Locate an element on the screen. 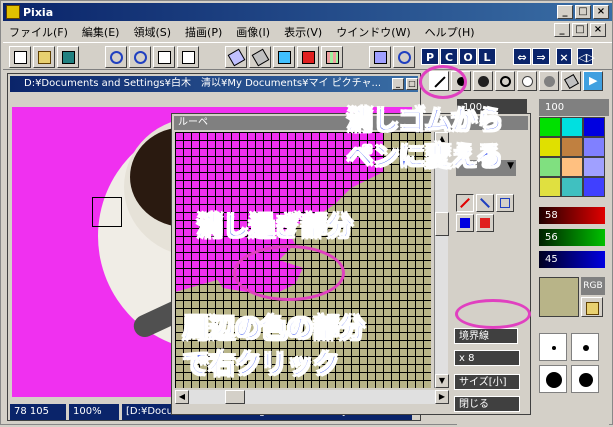 The width and height of the screenshot is (613, 427). redo-icon is located at coordinates (140, 57).